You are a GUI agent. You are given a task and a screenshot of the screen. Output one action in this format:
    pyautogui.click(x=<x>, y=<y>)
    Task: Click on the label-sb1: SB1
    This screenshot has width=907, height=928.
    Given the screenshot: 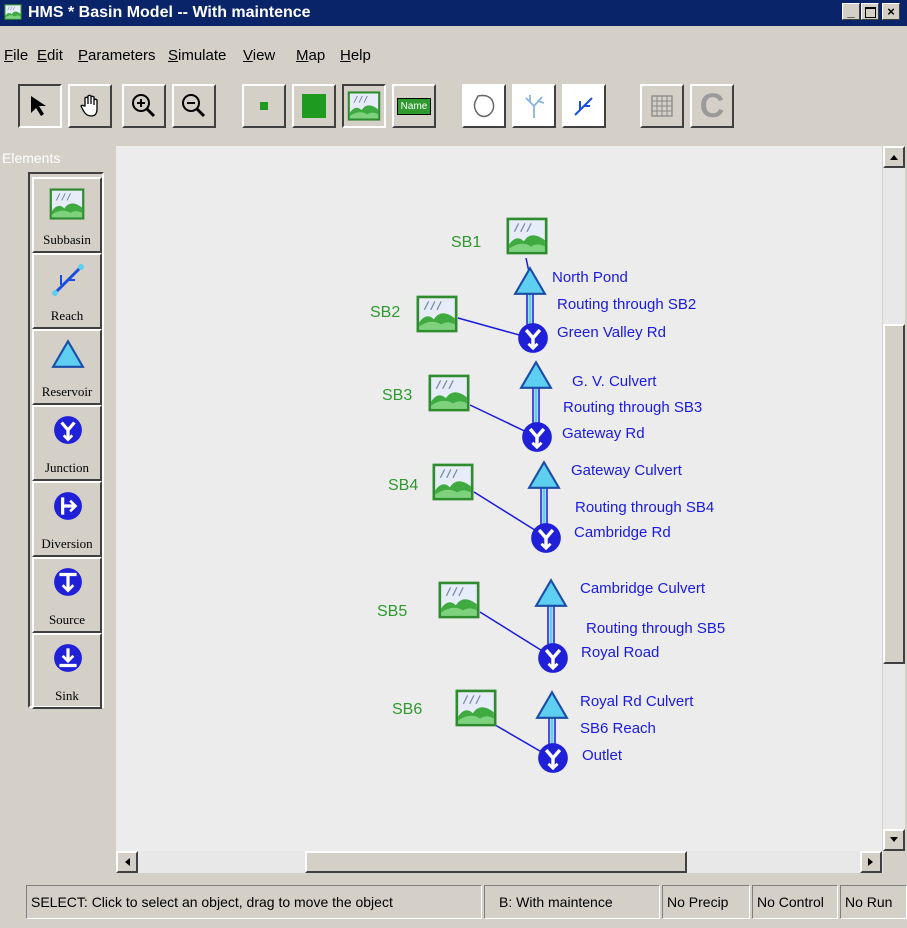 What is the action you would take?
    pyautogui.click(x=466, y=242)
    